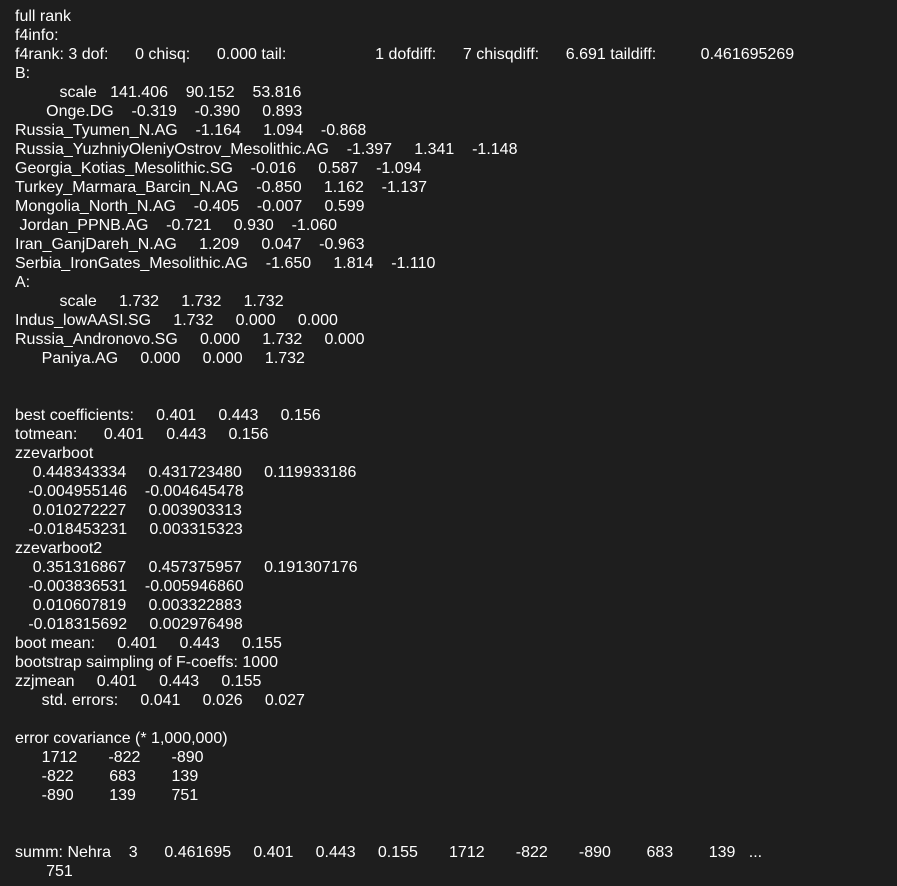 The image size is (897, 886). What do you see at coordinates (107, 795) in the screenshot?
I see `output-line: -890 139 751` at bounding box center [107, 795].